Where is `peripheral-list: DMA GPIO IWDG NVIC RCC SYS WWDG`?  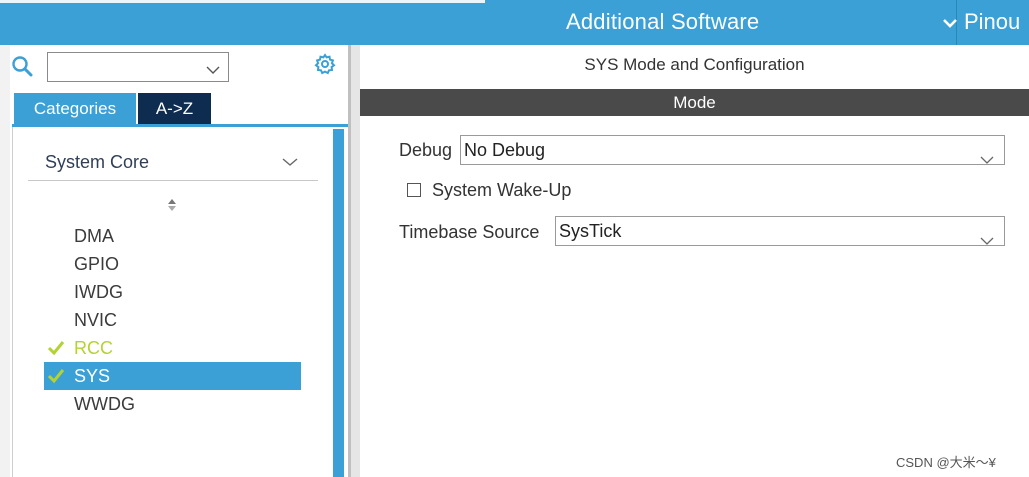
peripheral-list: DMA GPIO IWDG NVIC RCC SYS WWDG is located at coordinates (172, 320).